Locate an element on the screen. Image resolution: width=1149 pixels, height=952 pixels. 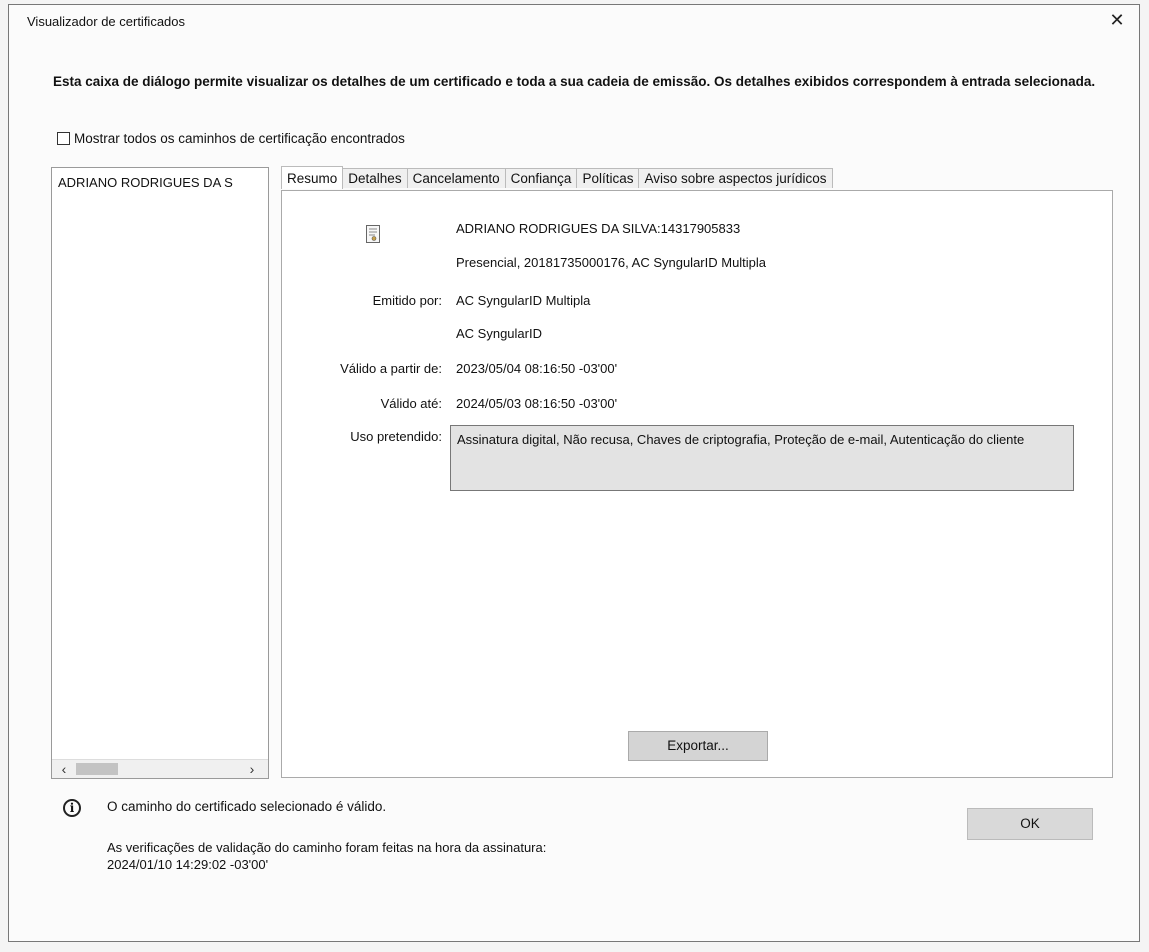
show-all-paths-checkbox is located at coordinates (63, 138).